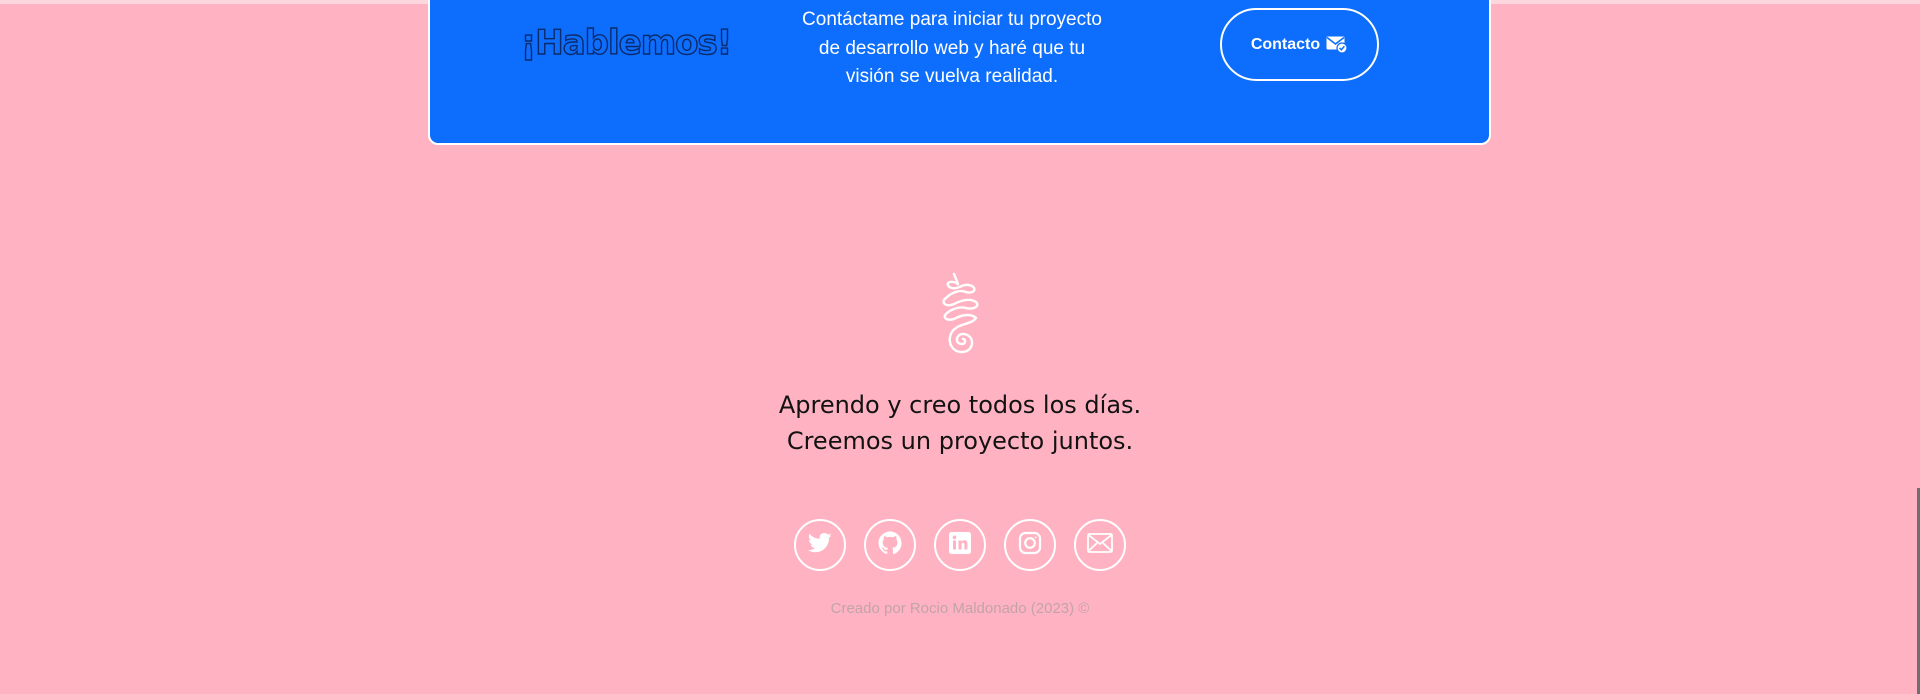 This screenshot has width=1920, height=694. Describe the element at coordinates (952, 76) in the screenshot. I see `cta-text-line: visión se vuelva realidad.` at that location.